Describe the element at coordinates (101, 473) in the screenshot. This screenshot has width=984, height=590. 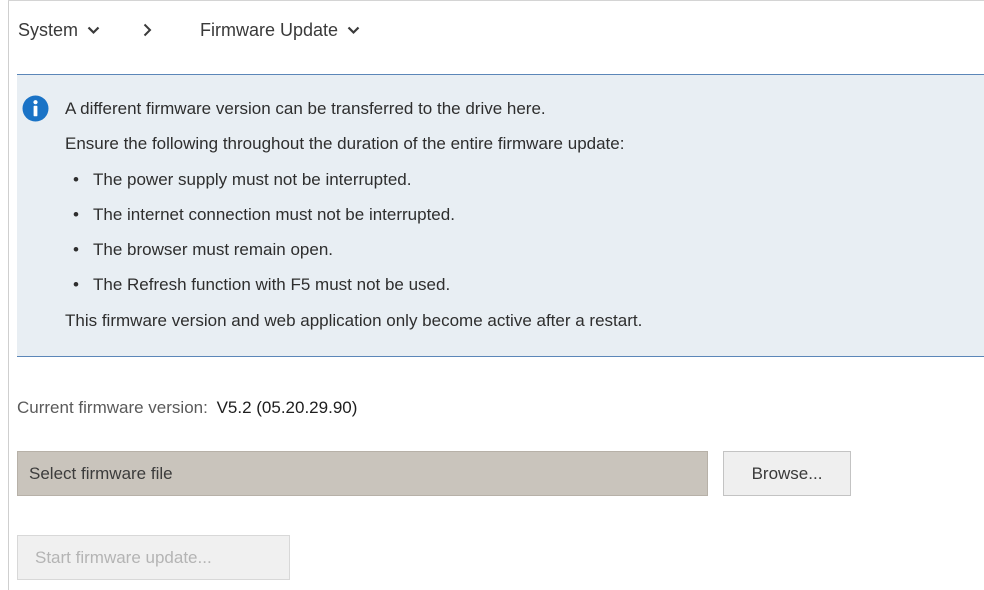
I see `firmware-file-placeholder: Select firmware file` at that location.